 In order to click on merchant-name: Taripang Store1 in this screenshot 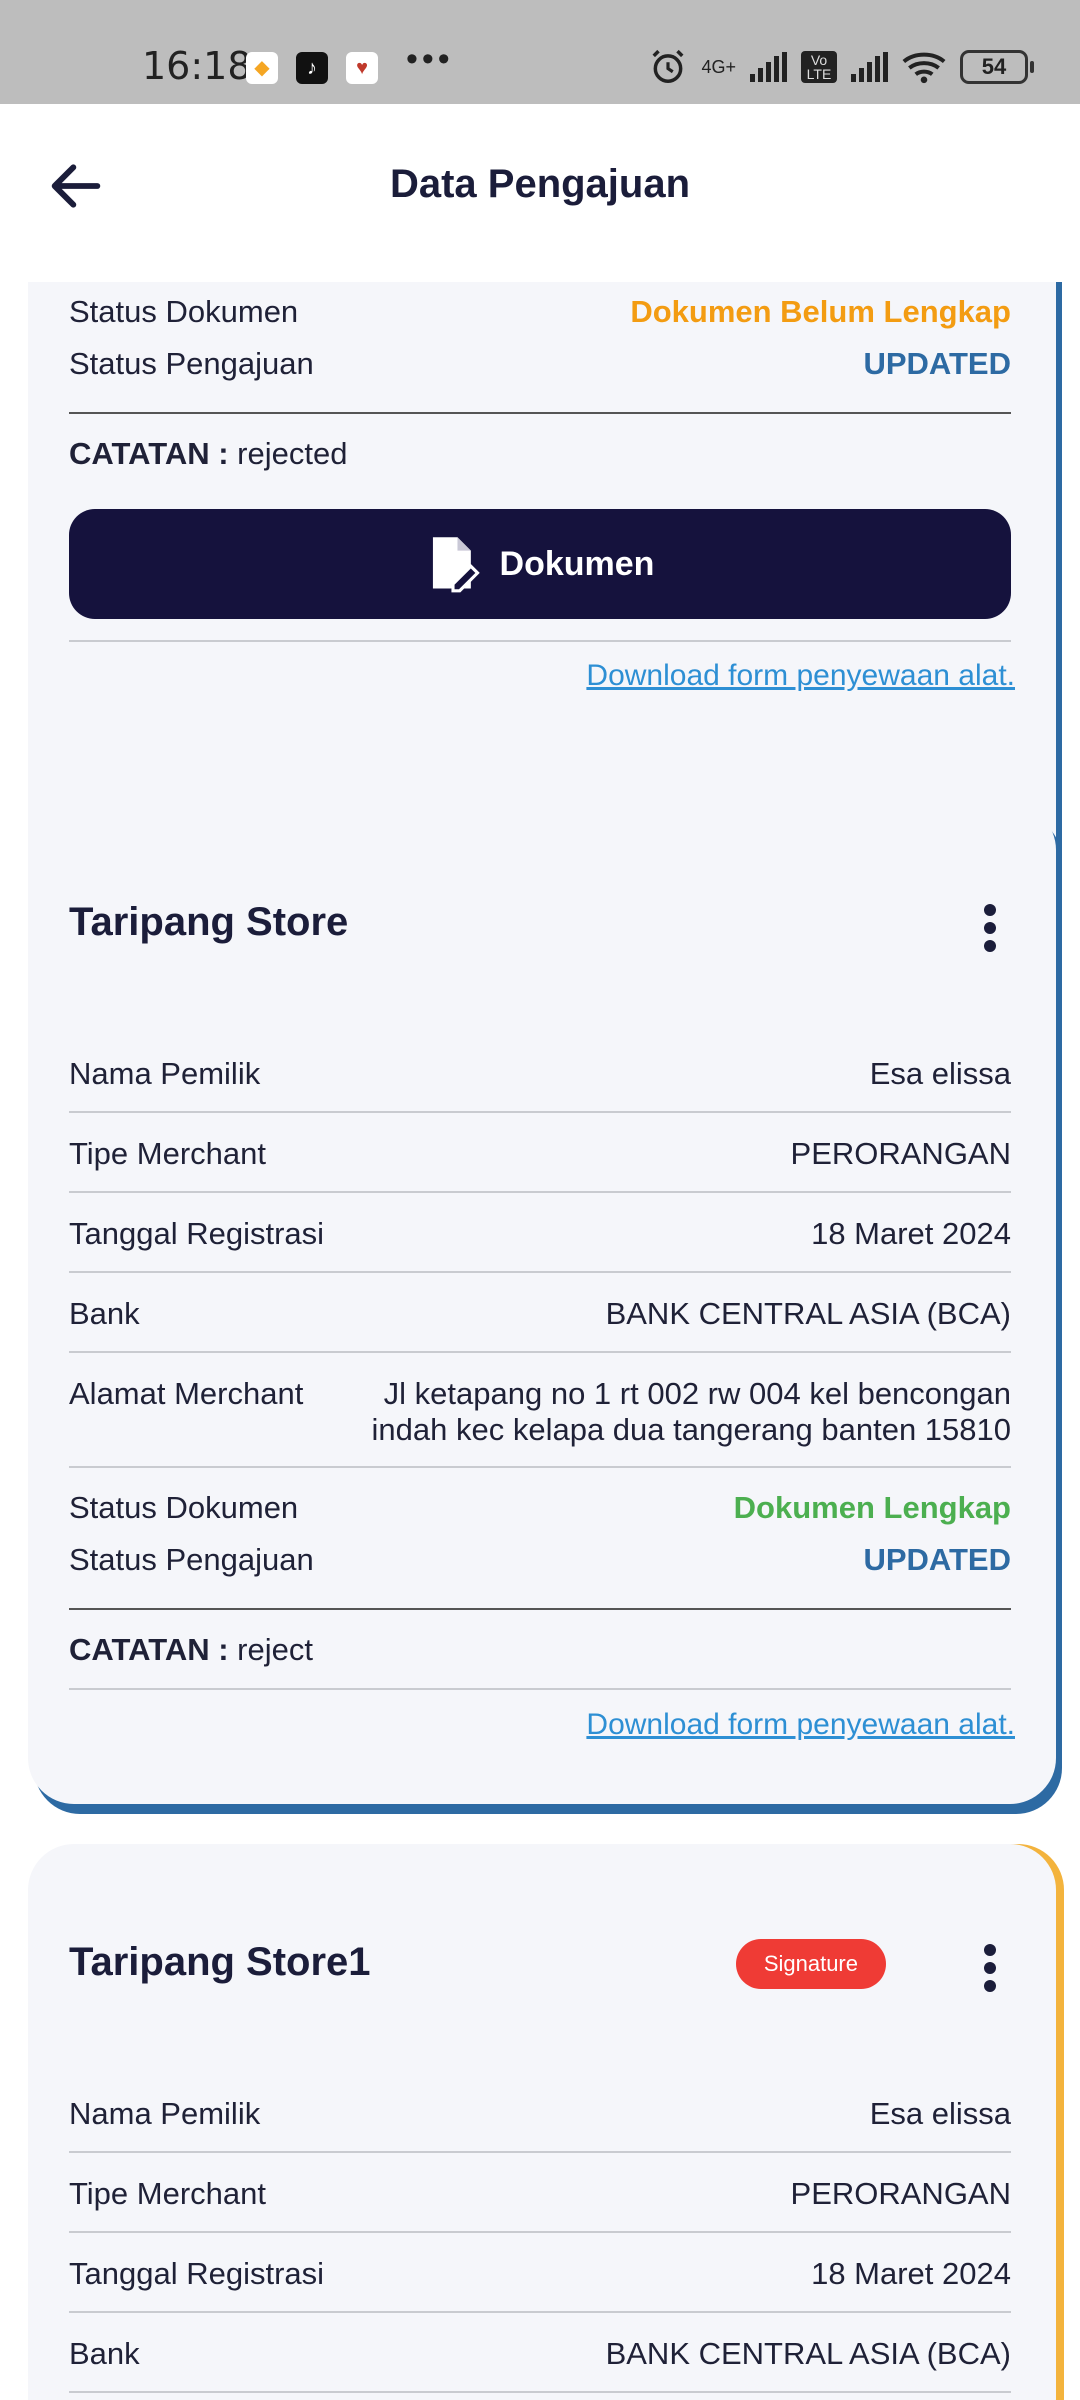, I will do `click(220, 1962)`.